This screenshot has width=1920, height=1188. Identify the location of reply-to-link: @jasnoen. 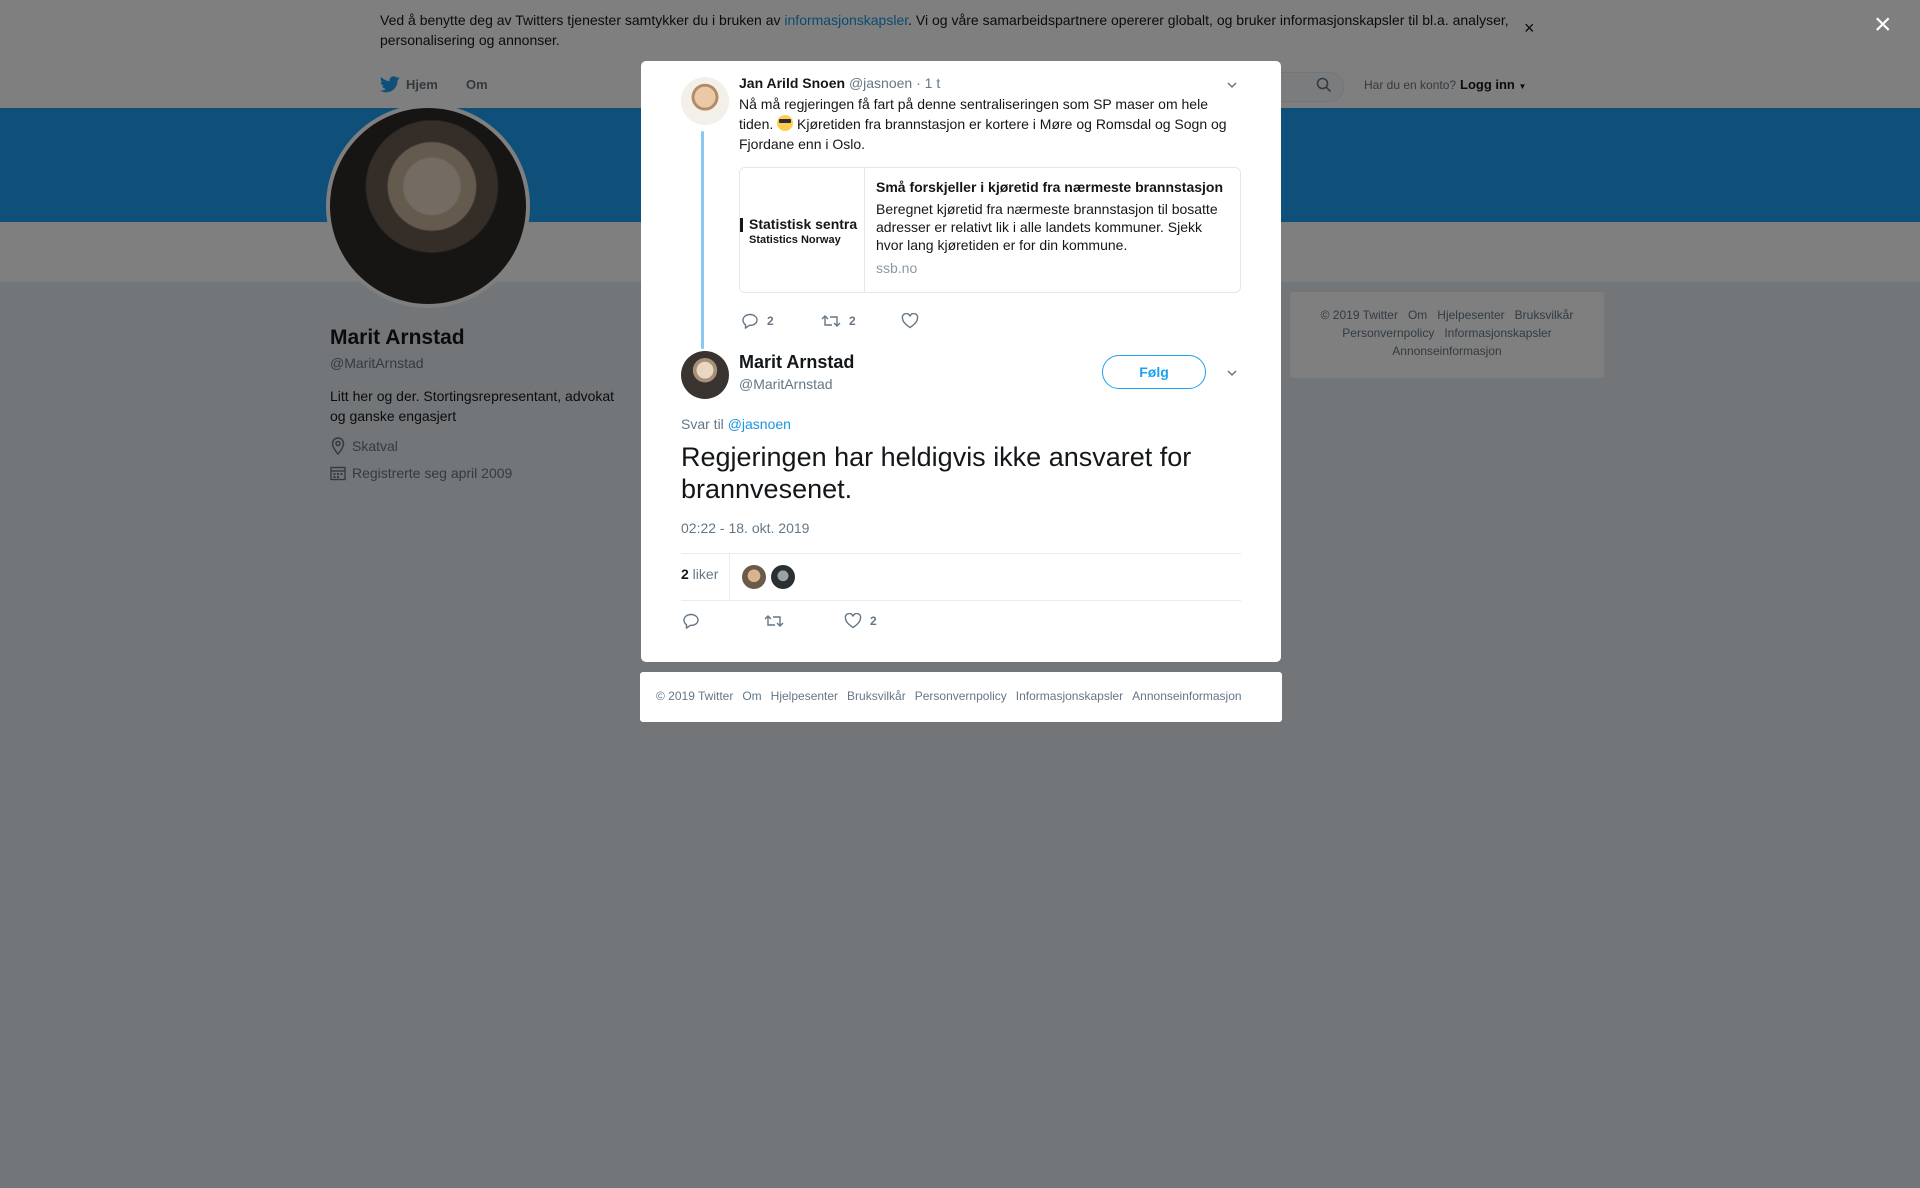
(759, 424).